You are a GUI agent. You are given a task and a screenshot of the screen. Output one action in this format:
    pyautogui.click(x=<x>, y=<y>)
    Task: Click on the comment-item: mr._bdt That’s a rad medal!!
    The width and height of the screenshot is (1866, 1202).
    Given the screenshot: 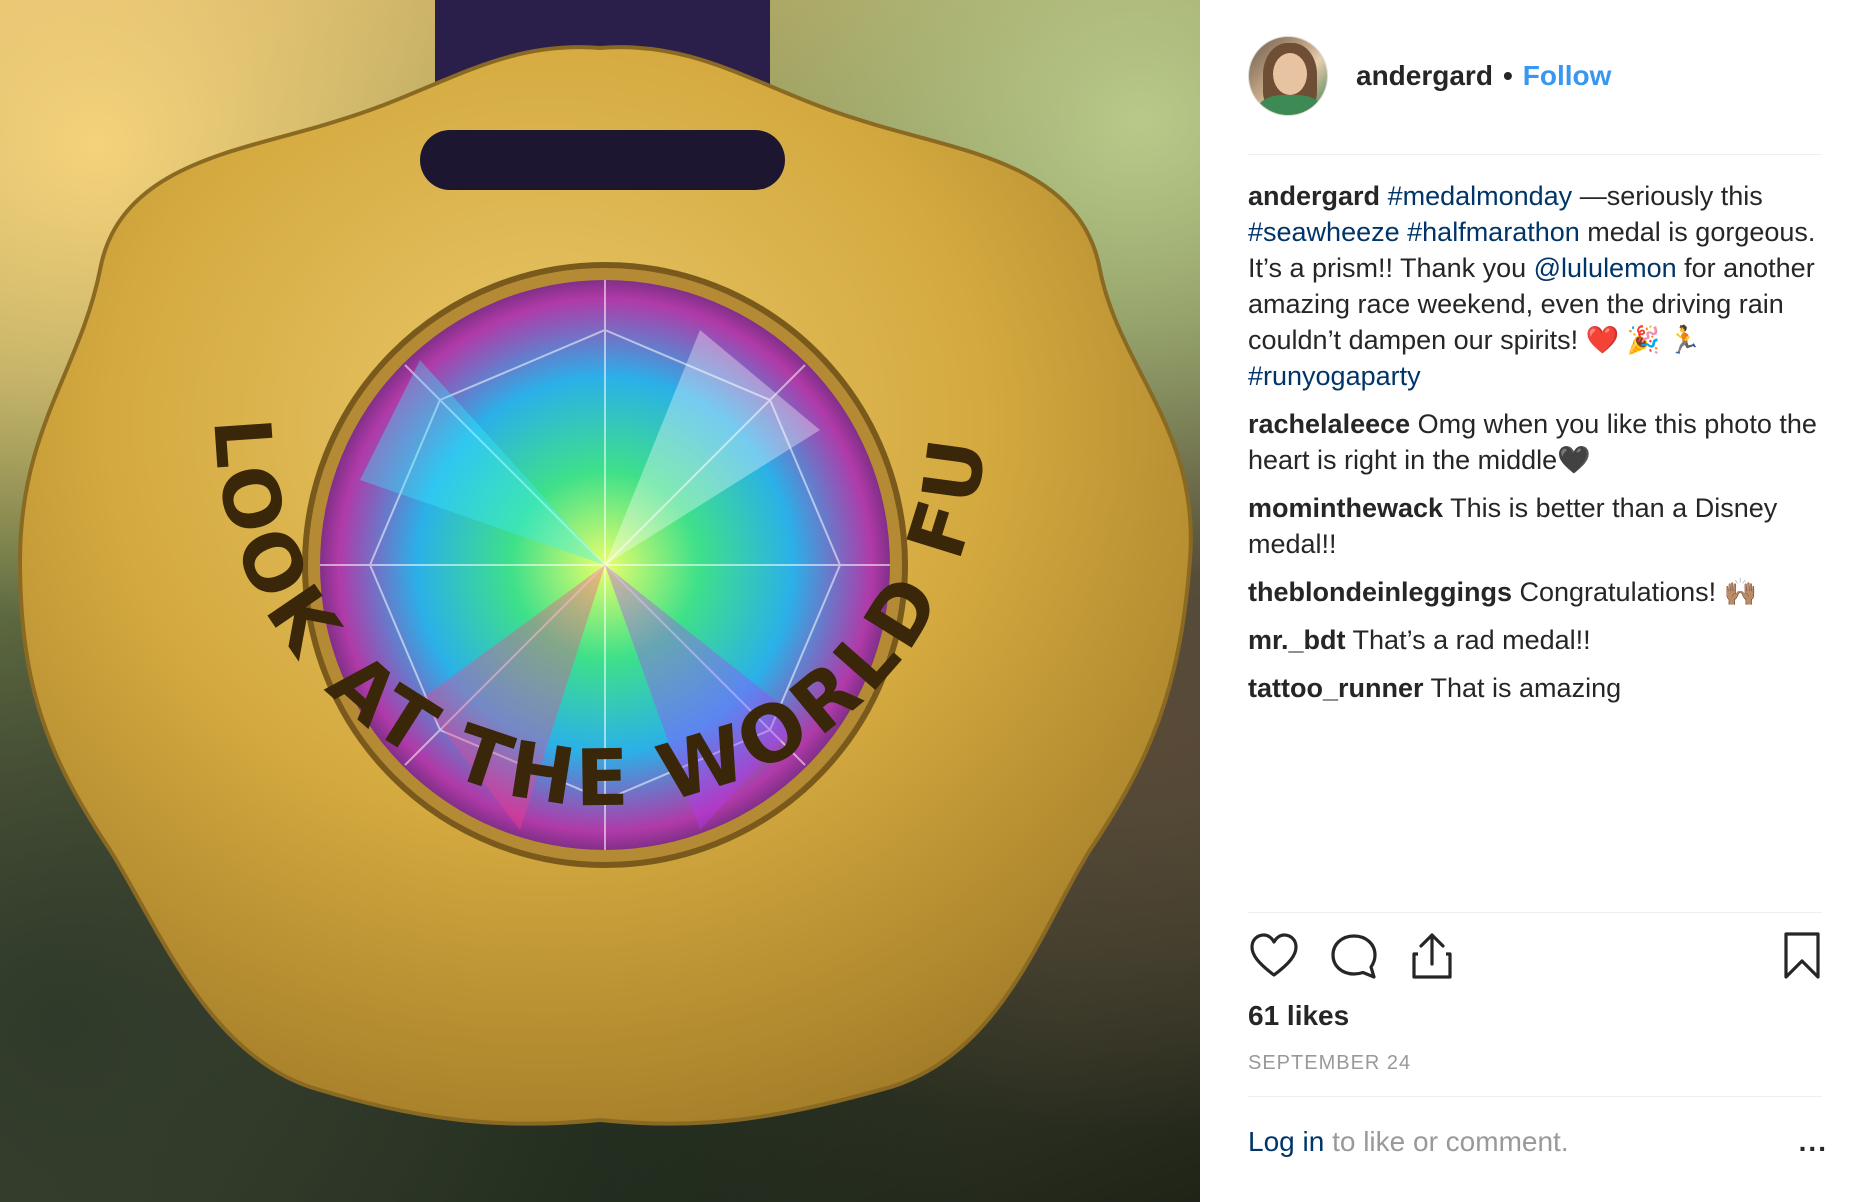 What is the action you would take?
    pyautogui.click(x=1543, y=640)
    